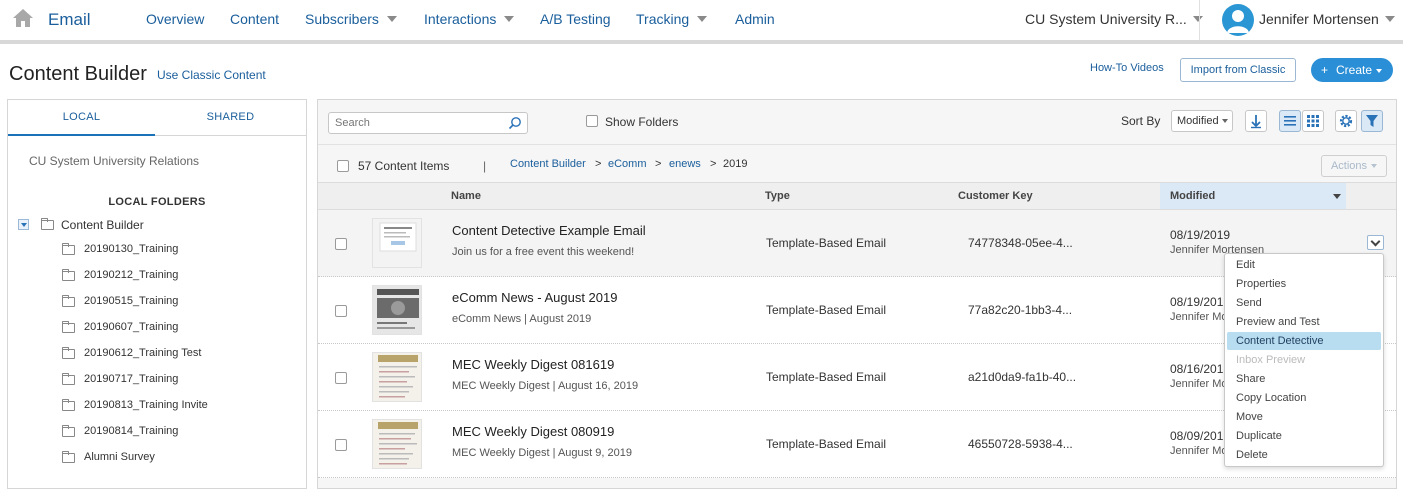 This screenshot has width=1403, height=489. I want to click on toolbar-separator, so click(857, 144).